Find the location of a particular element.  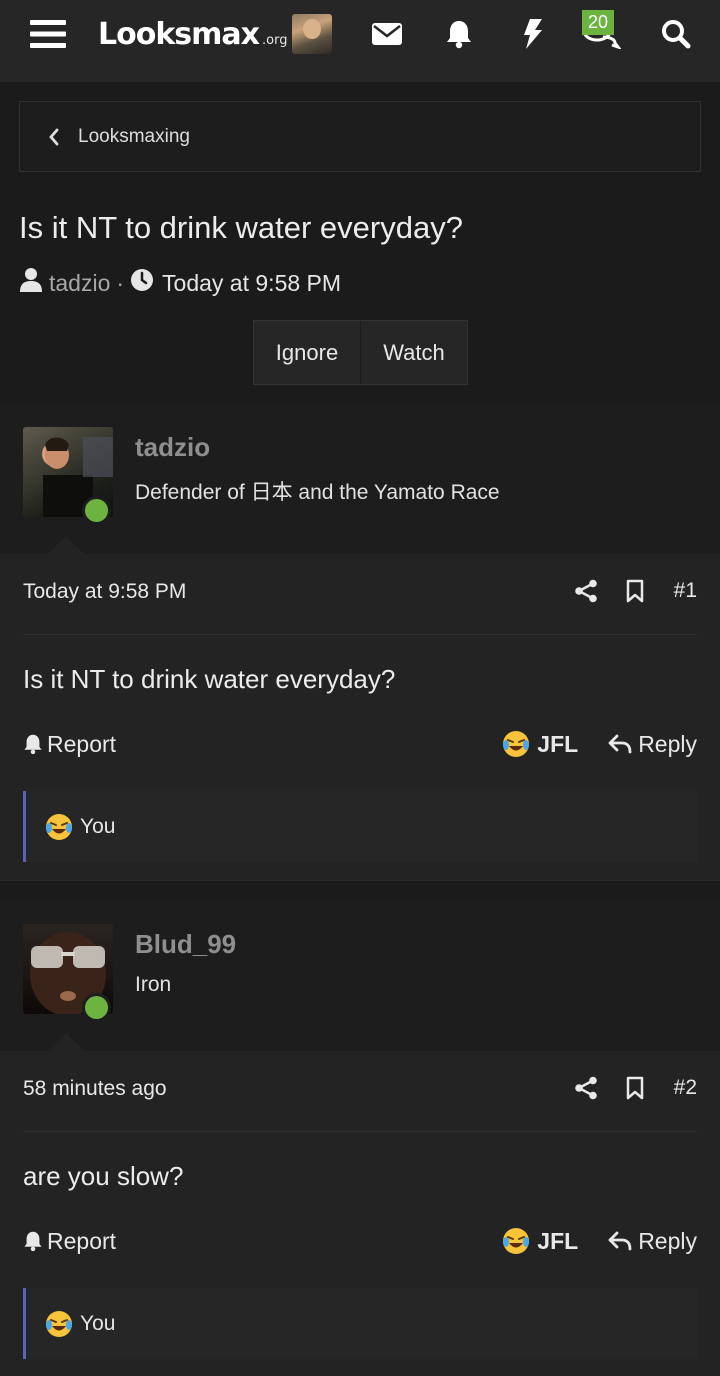

post-content: Is it NT to drink water everyday? is located at coordinates (209, 679).